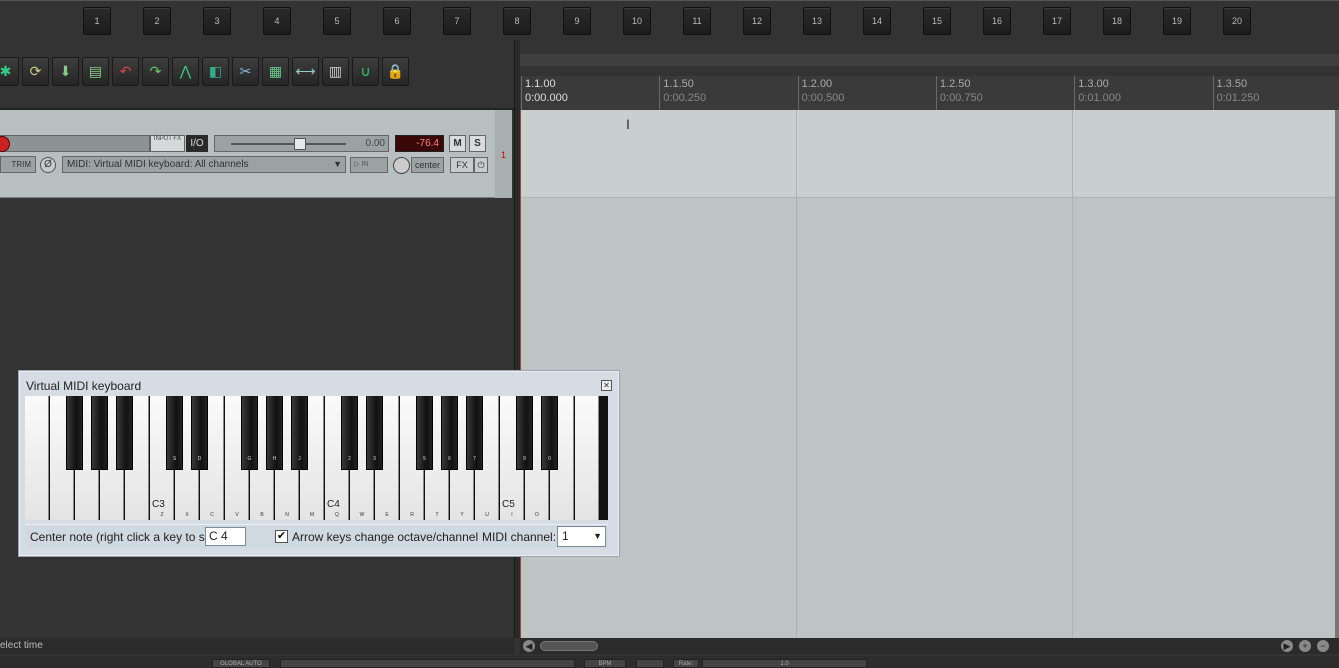 This screenshot has width=1339, height=668. I want to click on region-button-2: 2, so click(157, 21).